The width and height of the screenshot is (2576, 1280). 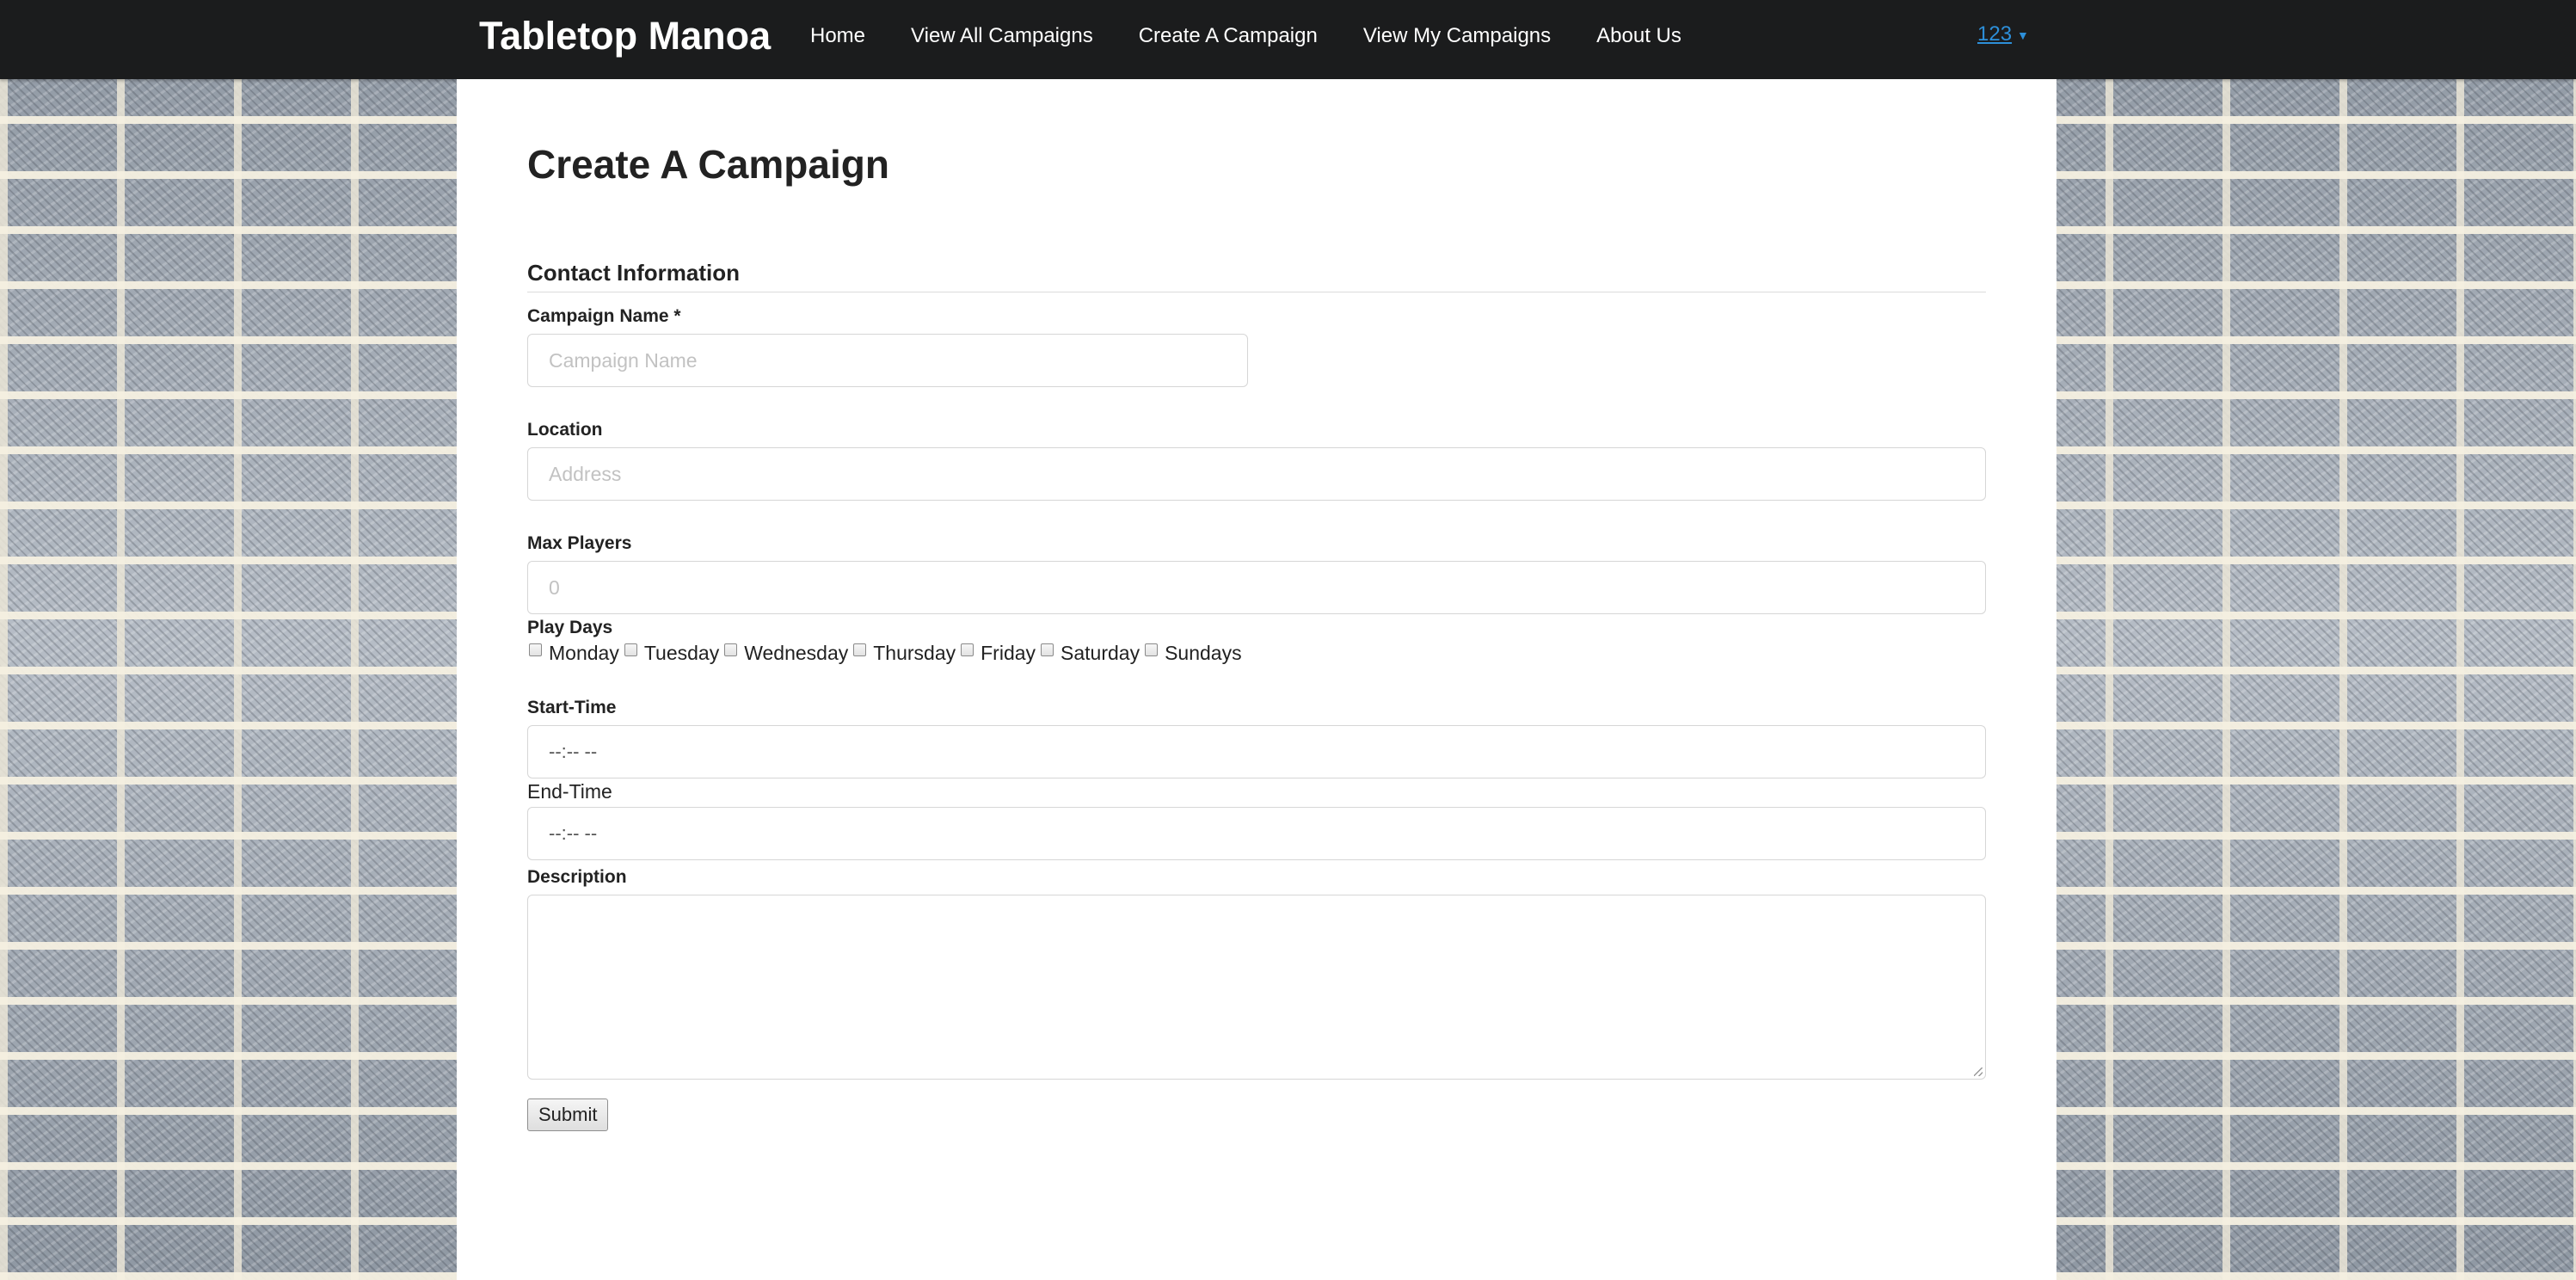 I want to click on day-option-sundays: Sundays, so click(x=1194, y=653).